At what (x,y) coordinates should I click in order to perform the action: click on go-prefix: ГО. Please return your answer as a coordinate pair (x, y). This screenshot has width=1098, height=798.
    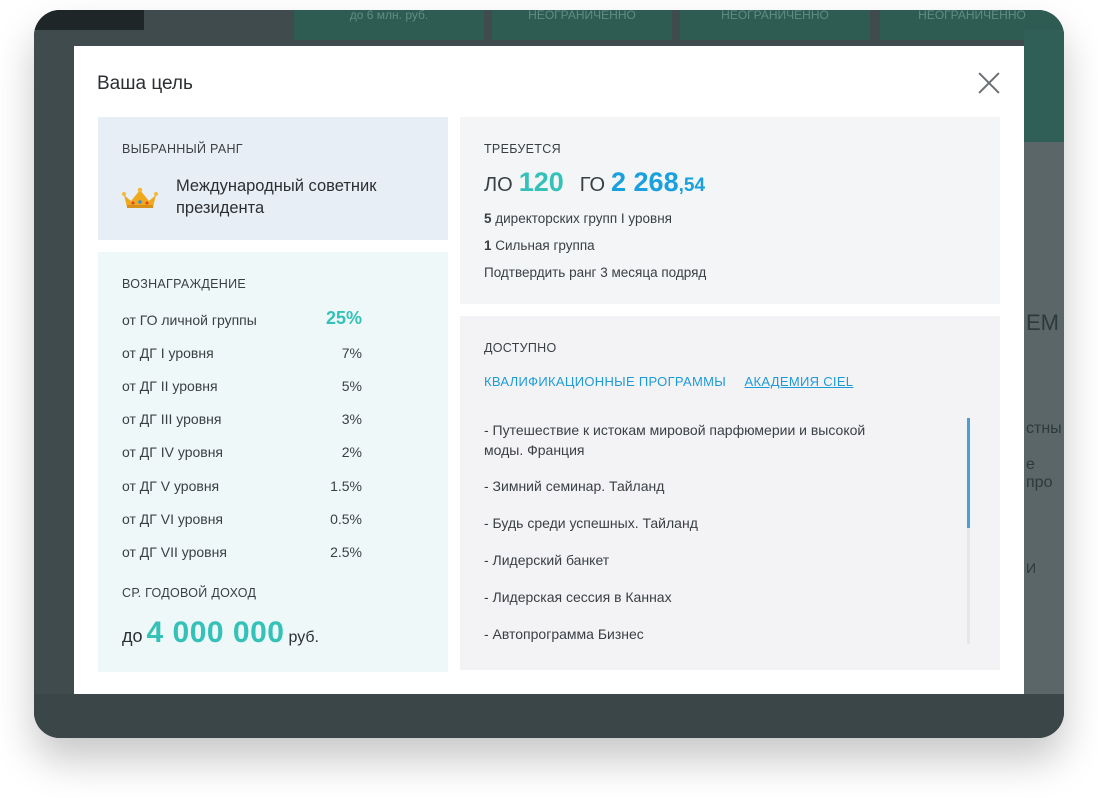
    Looking at the image, I should click on (592, 185).